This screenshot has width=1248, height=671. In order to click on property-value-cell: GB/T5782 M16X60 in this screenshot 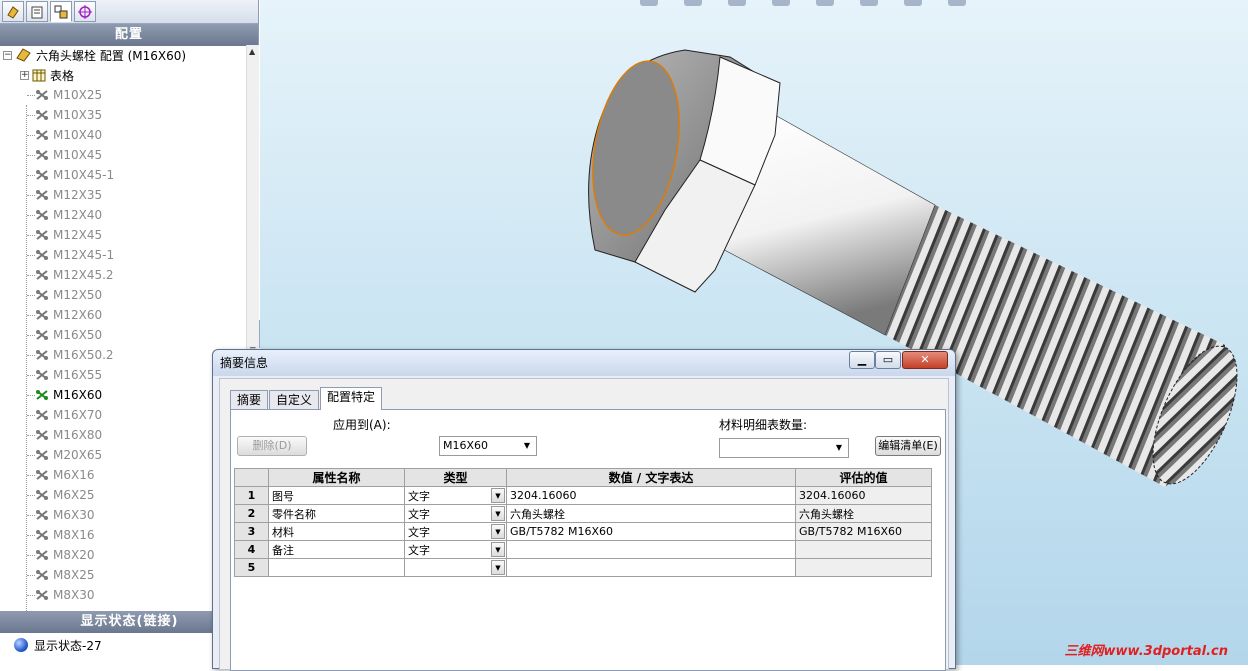, I will do `click(651, 531)`.